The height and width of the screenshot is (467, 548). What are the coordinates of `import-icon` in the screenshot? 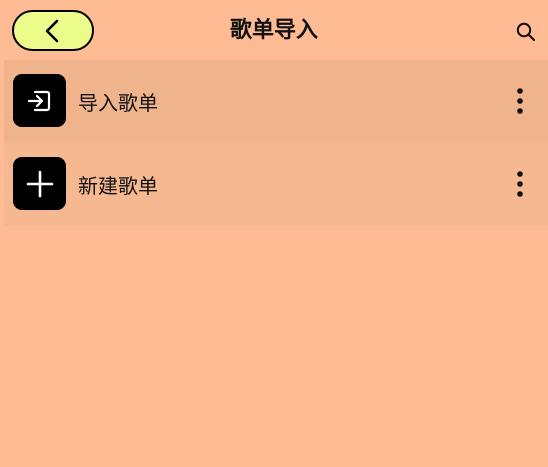 It's located at (38, 100).